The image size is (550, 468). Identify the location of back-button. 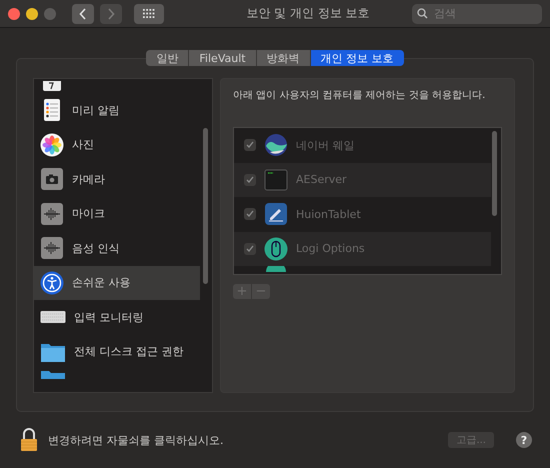
(83, 14).